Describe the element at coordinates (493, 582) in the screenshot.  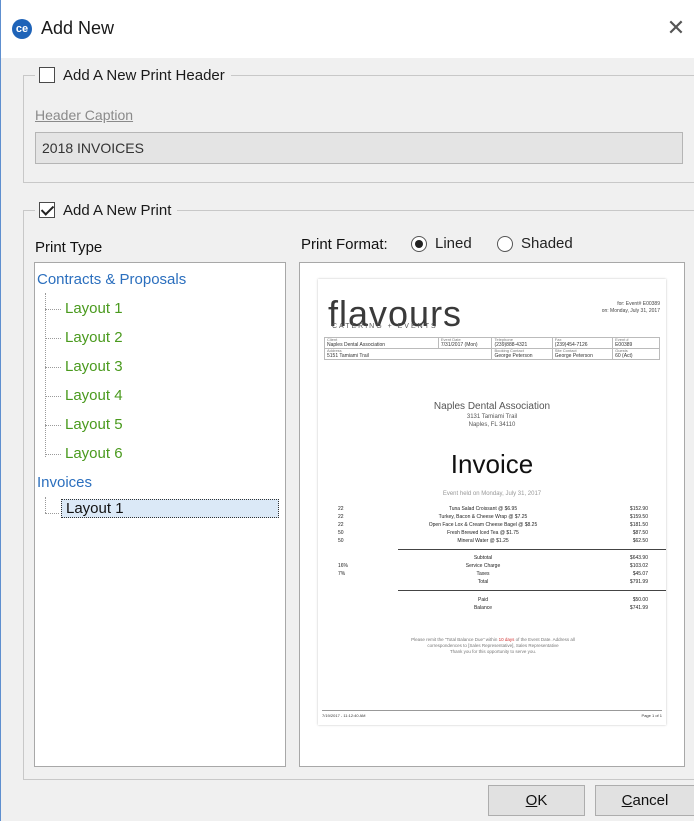
I see `total-line: Total $791.99` at that location.